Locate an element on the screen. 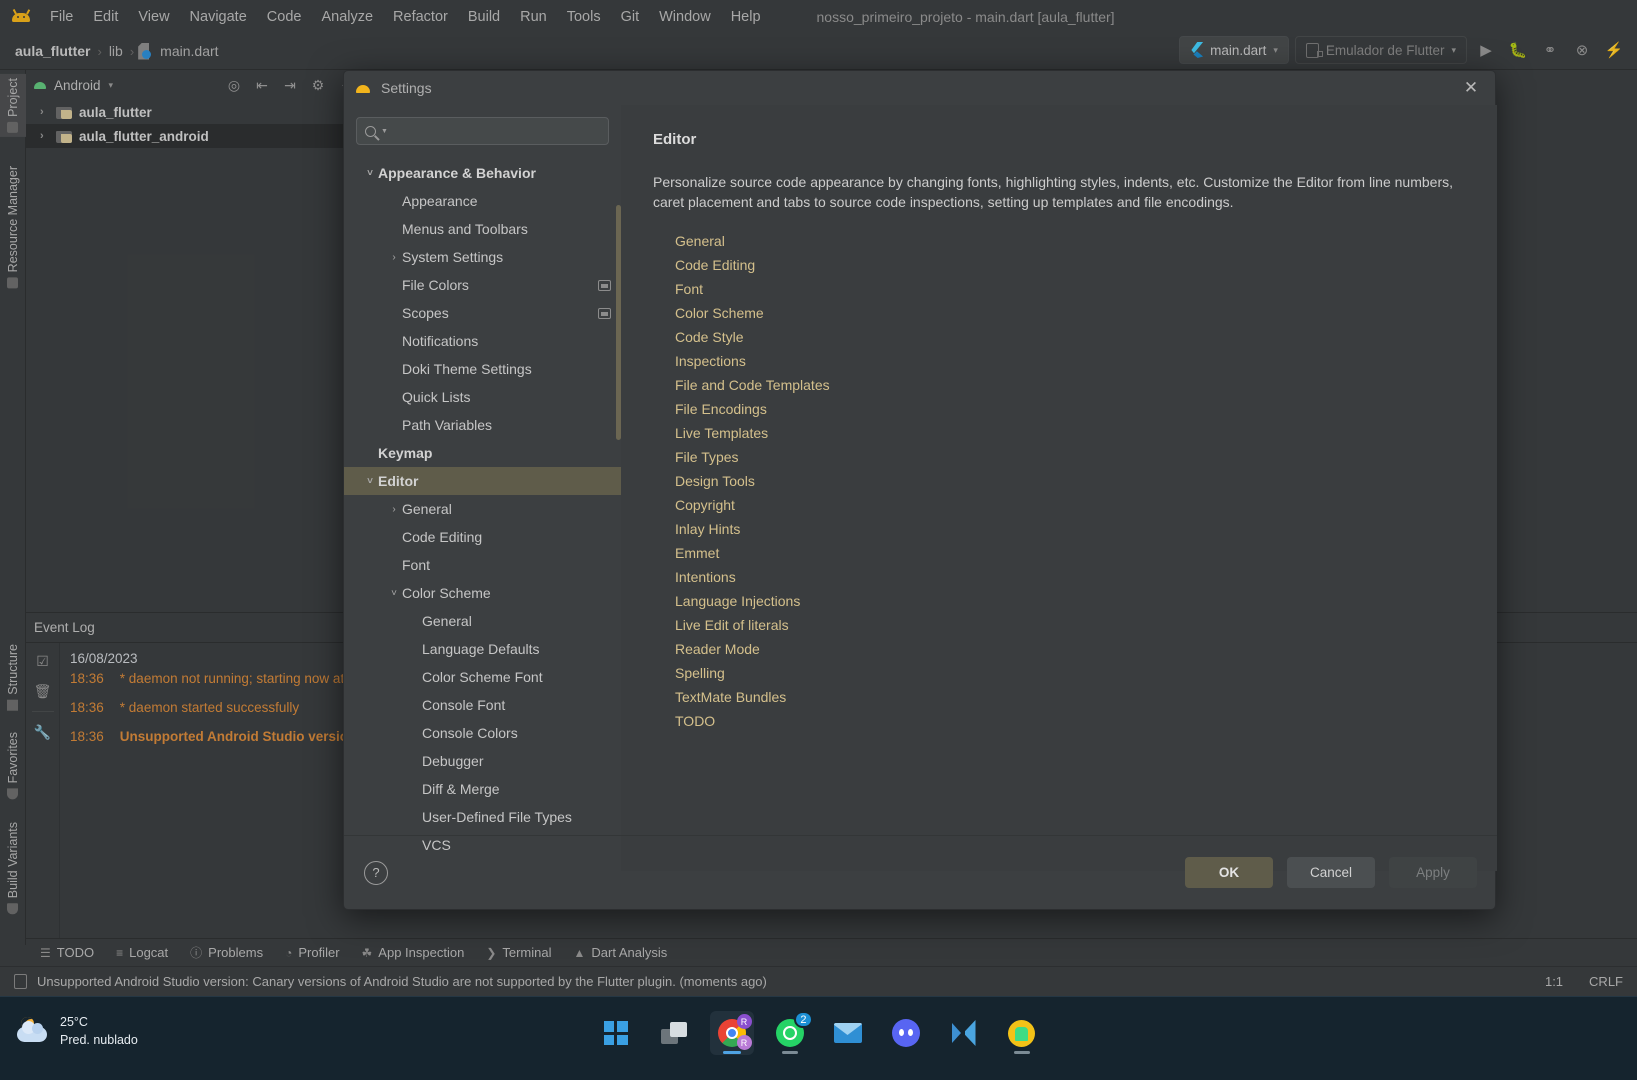 The height and width of the screenshot is (1080, 1637). debug-icon: 🐛 is located at coordinates (1518, 50).